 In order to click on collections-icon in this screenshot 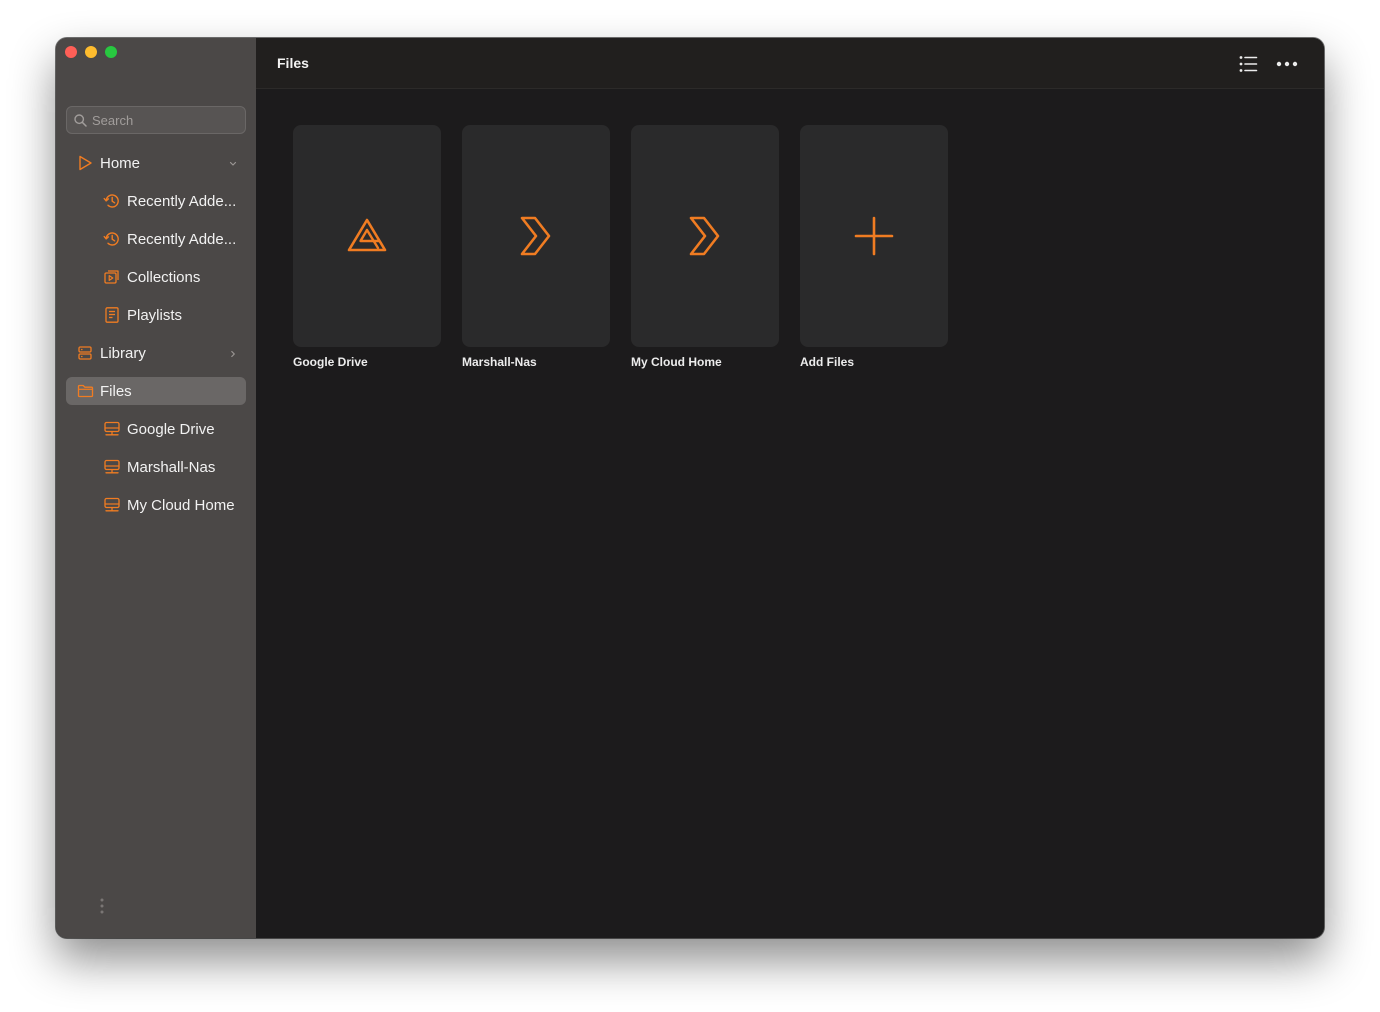, I will do `click(112, 277)`.